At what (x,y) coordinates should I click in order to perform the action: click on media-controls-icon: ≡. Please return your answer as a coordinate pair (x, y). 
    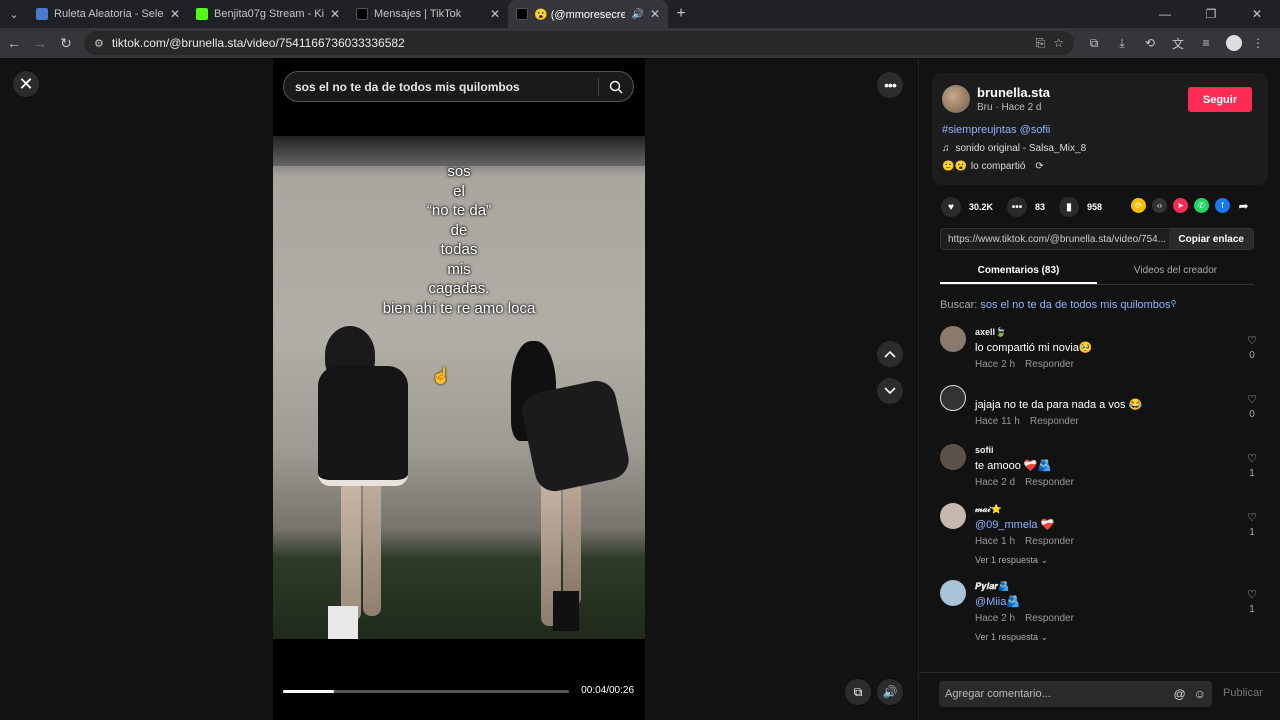
    Looking at the image, I should click on (1206, 43).